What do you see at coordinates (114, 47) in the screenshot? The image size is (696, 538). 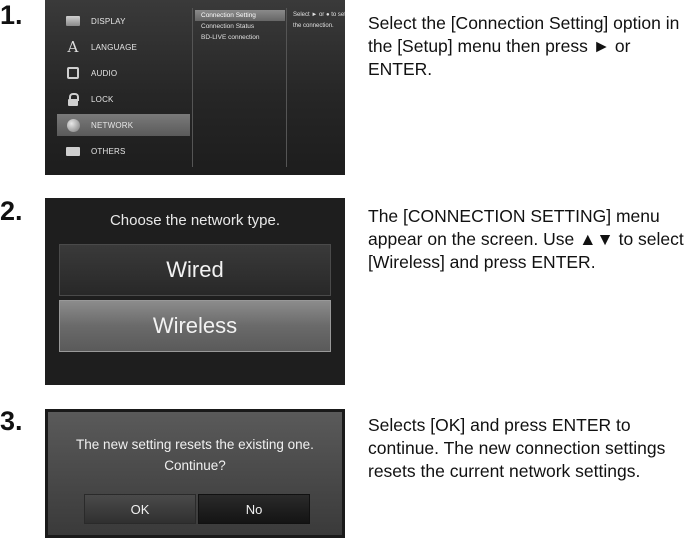 I see `menu-item-label: LANGUAGE` at bounding box center [114, 47].